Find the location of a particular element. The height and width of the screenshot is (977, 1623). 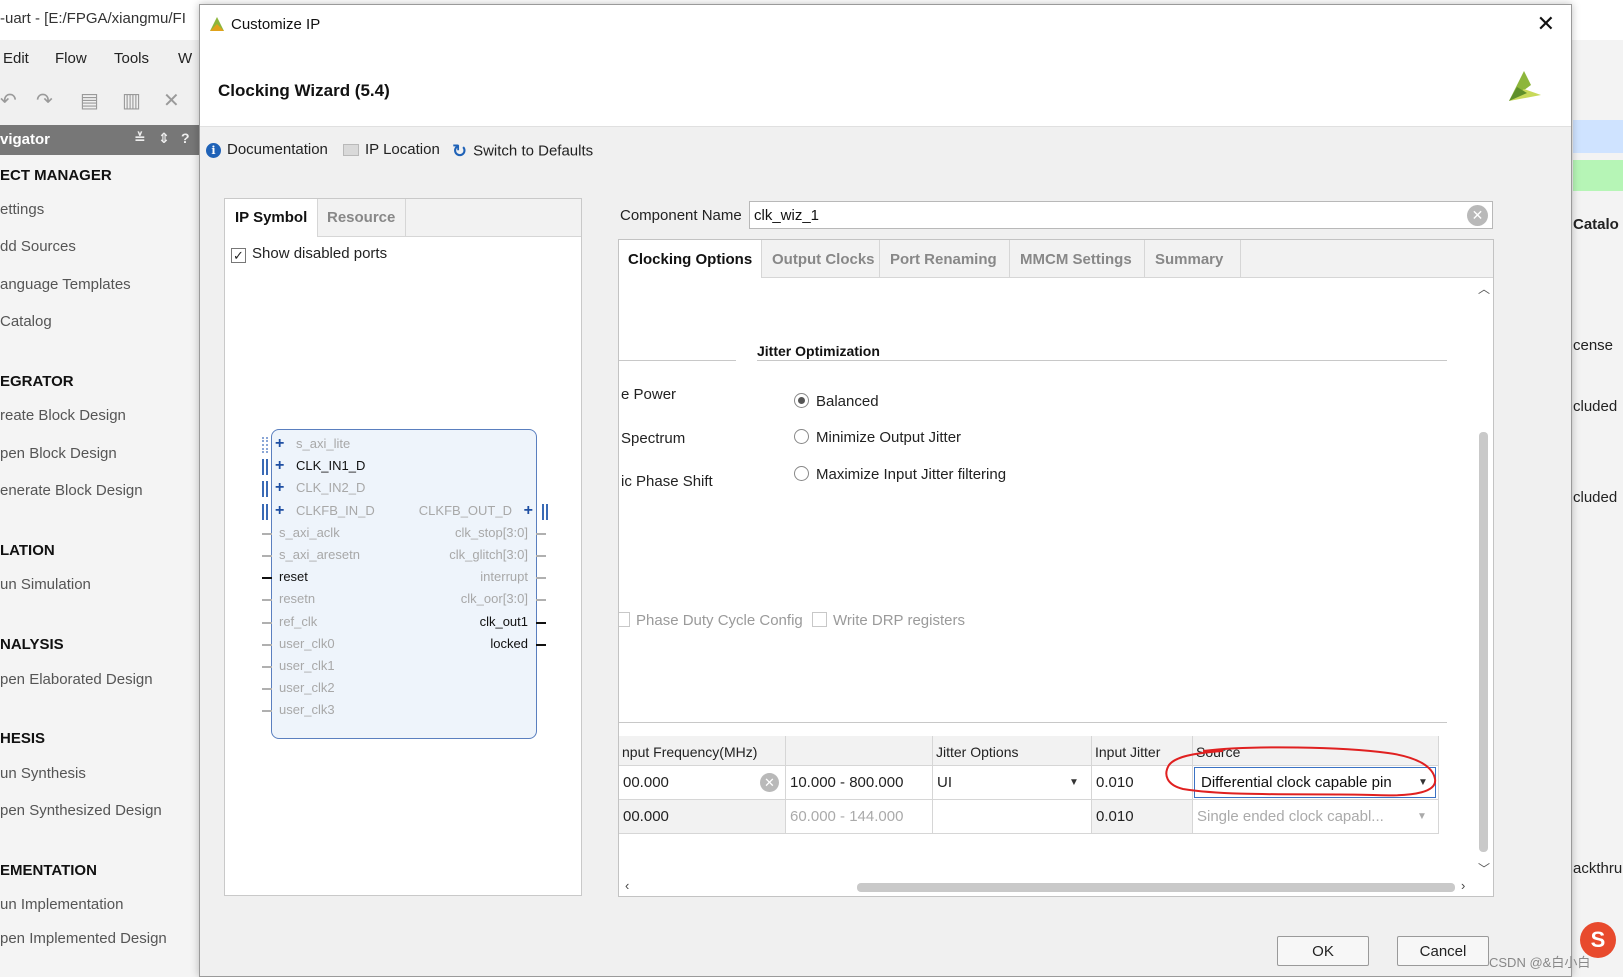

scroll-right-icon: › is located at coordinates (1463, 885).